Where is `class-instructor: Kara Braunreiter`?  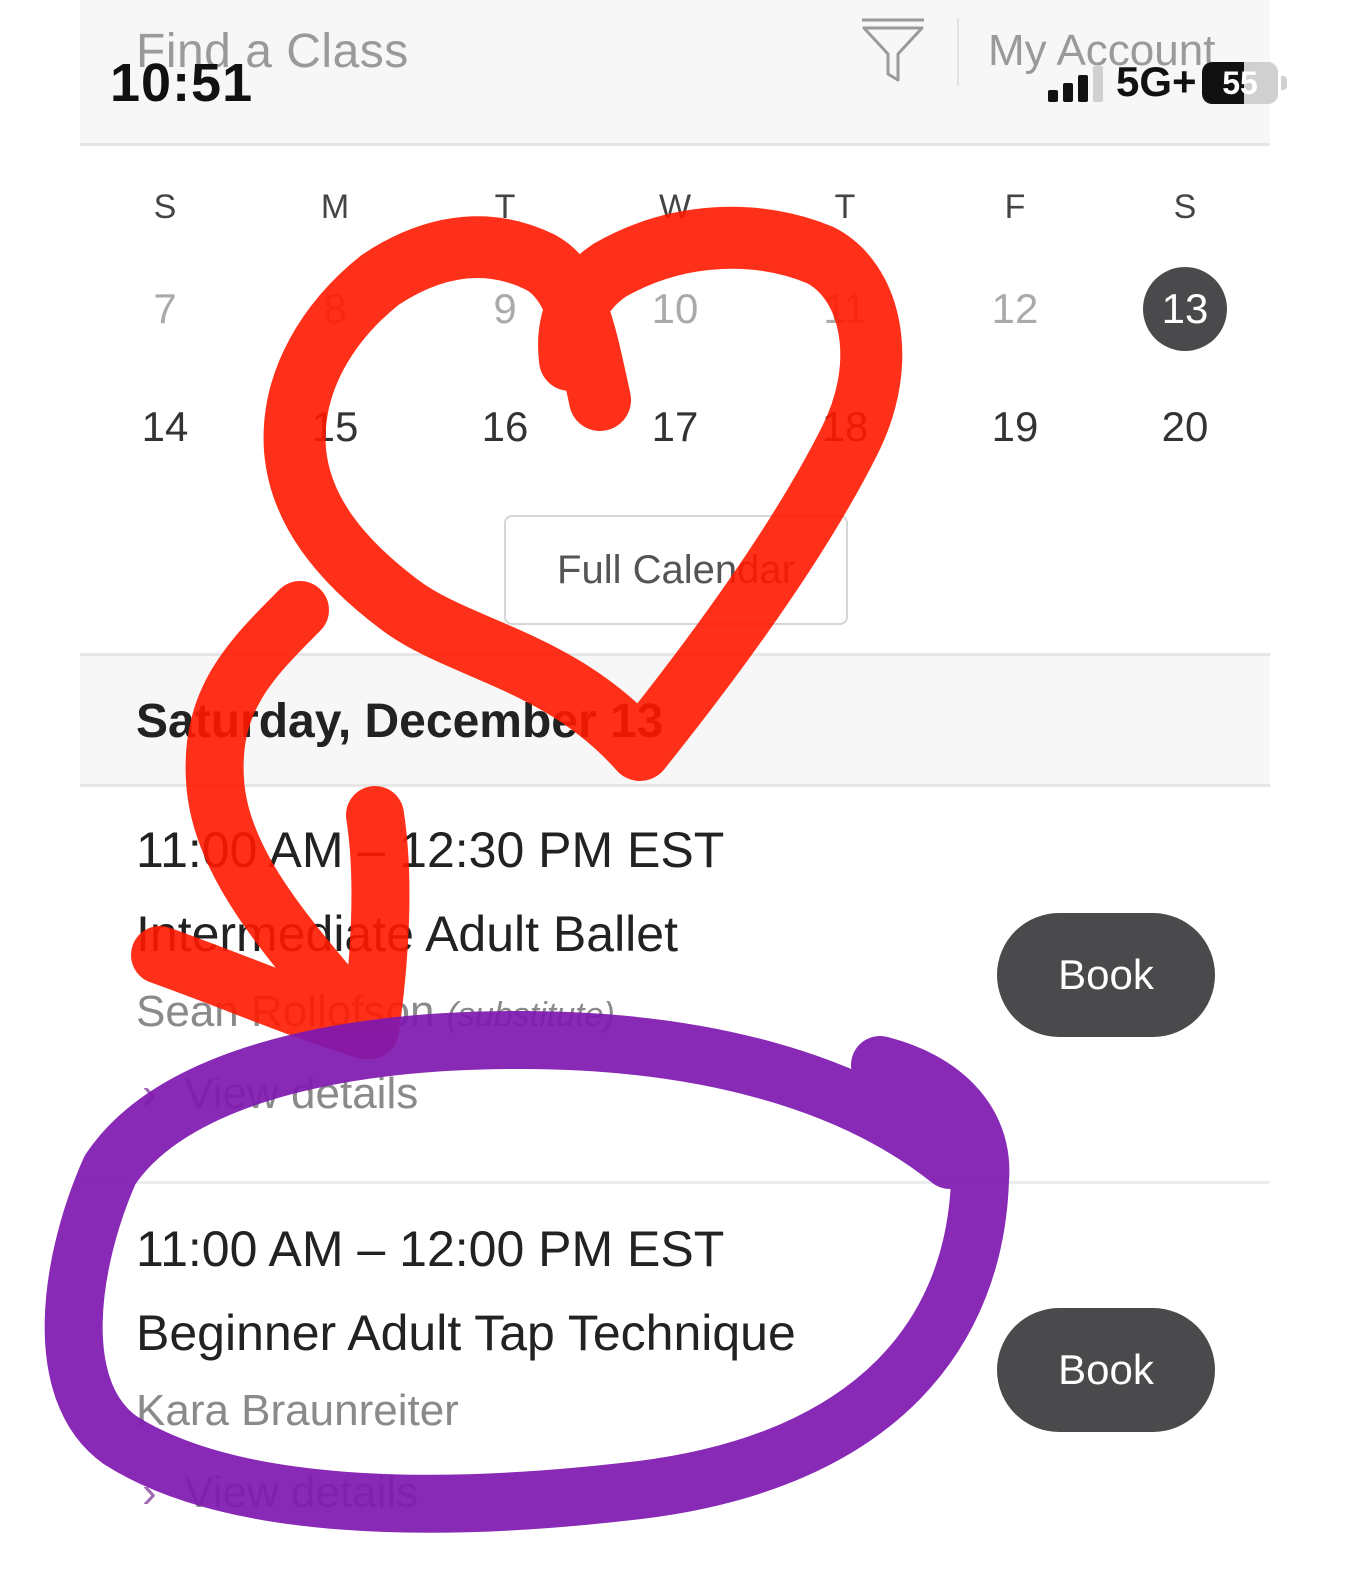
class-instructor: Kara Braunreiter is located at coordinates (297, 1411).